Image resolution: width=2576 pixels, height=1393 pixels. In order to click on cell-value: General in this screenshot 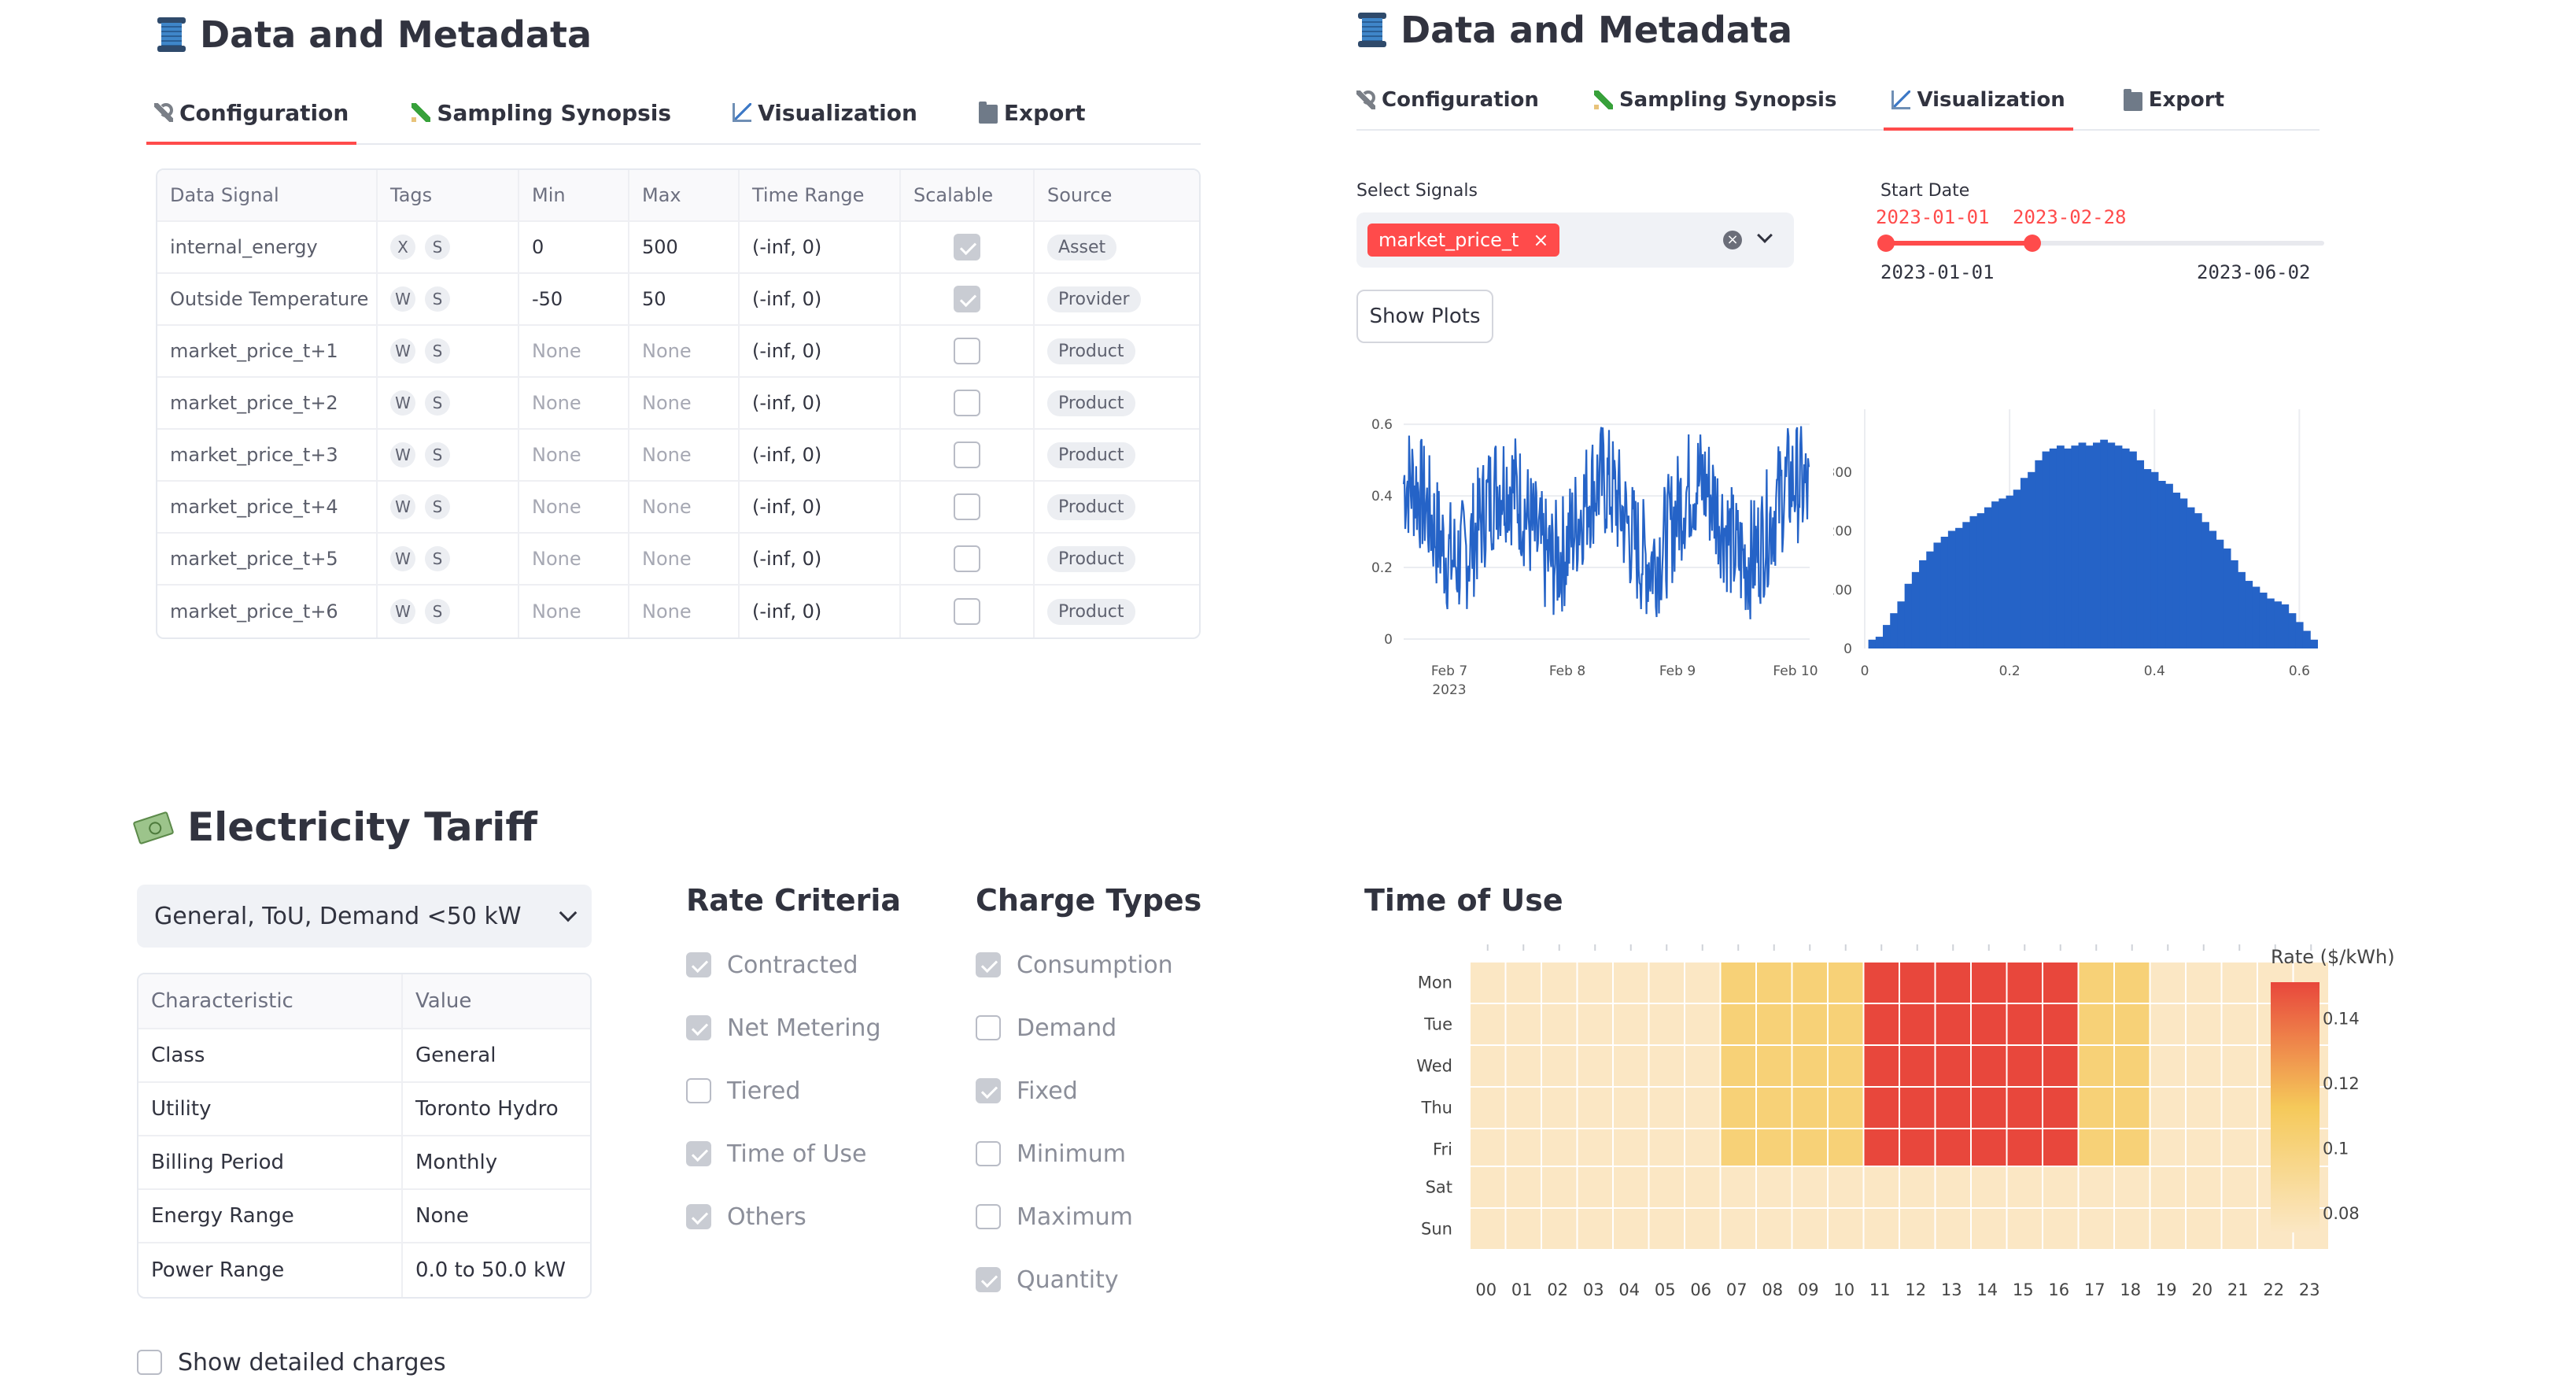, I will do `click(496, 1055)`.